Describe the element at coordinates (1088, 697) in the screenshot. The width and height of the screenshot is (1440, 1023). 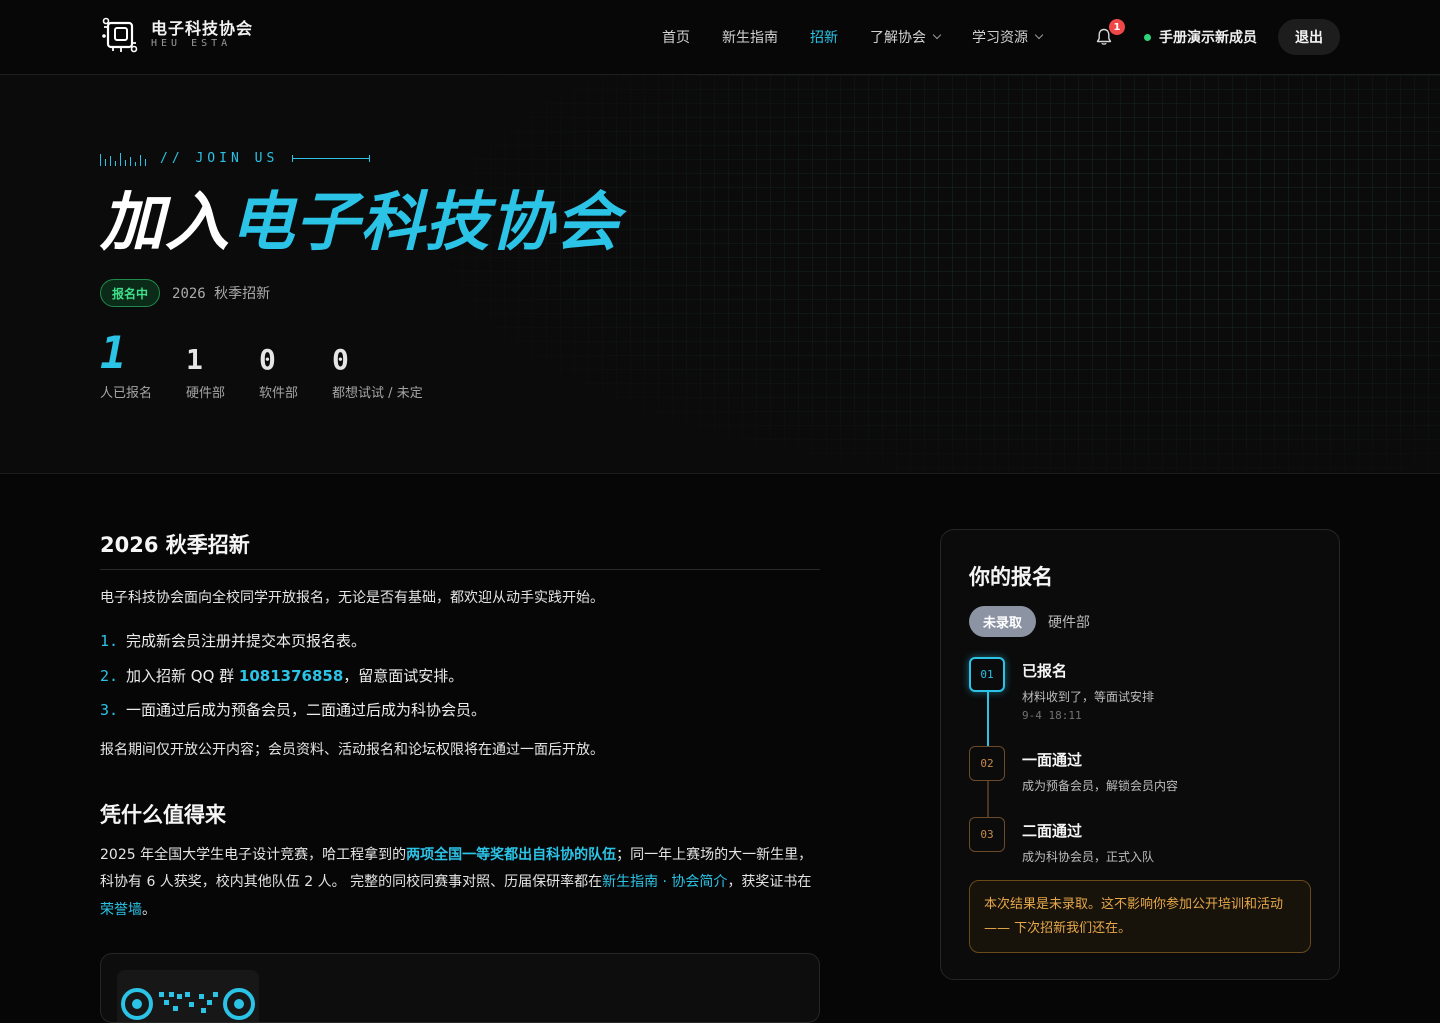
I see `timeline-desc: 材料收到了，等面试安排` at that location.